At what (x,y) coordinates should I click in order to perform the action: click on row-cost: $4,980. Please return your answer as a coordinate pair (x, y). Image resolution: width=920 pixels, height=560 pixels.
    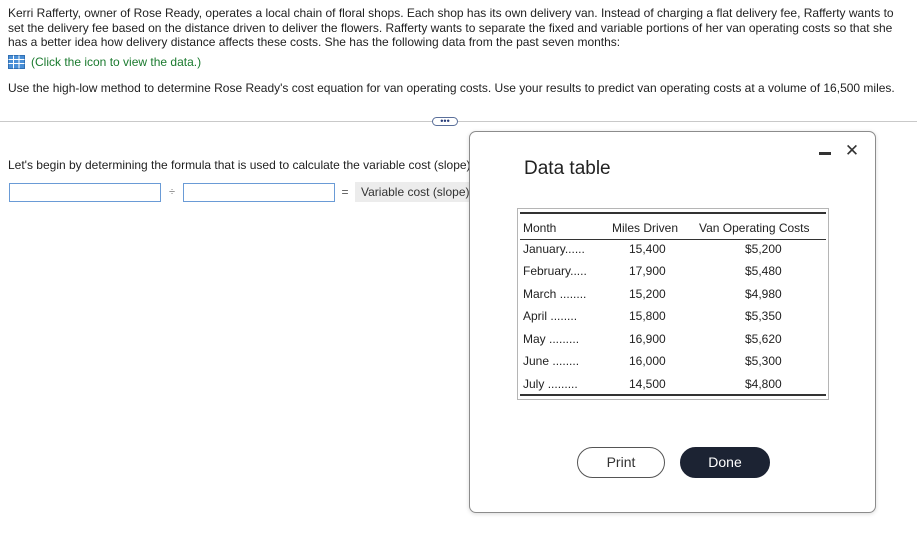
    Looking at the image, I should click on (763, 294).